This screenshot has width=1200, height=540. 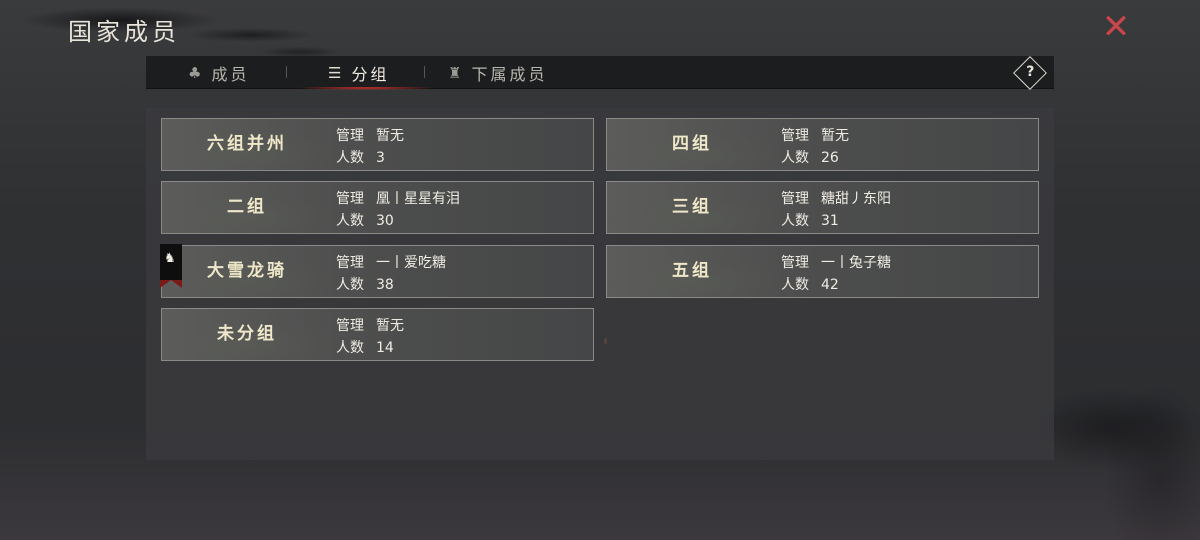 I want to click on manager-value: 凰丨星星有泪, so click(x=418, y=199).